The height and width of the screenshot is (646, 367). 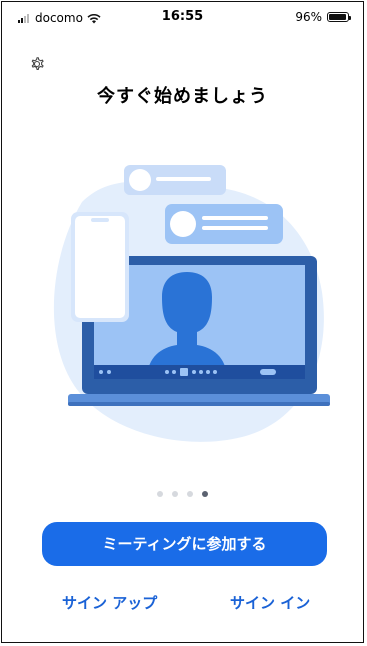 I want to click on battery-status: 96%, so click(x=323, y=17).